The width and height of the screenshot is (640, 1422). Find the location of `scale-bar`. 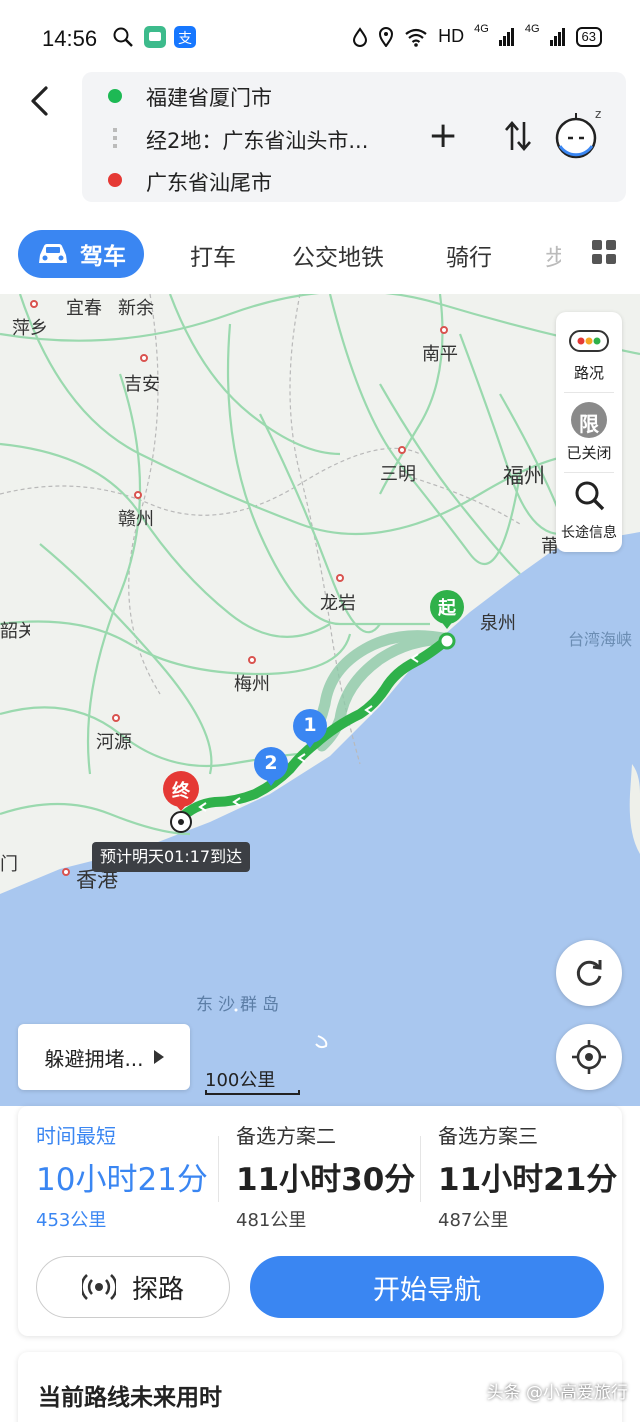

scale-bar is located at coordinates (252, 1092).